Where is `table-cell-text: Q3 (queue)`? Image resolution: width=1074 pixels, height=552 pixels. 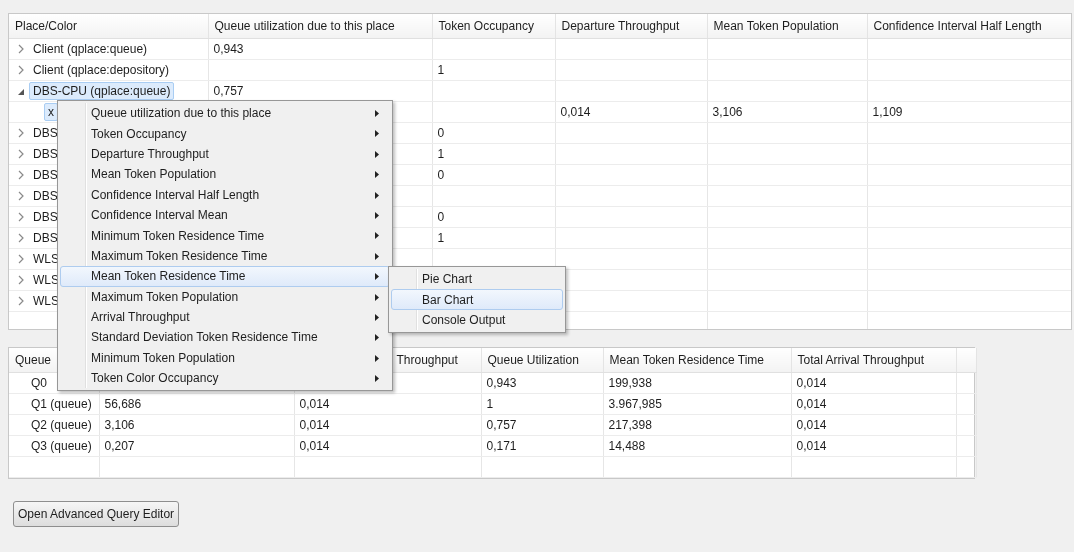 table-cell-text: Q3 (queue) is located at coordinates (61, 446).